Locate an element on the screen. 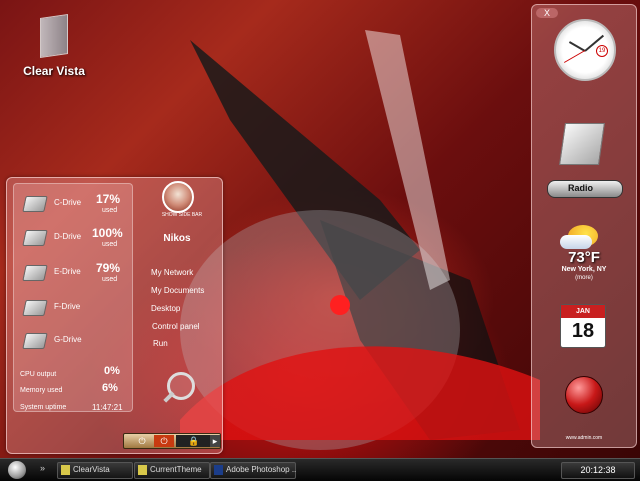 This screenshot has height=481, width=640. calendar-month: JAN is located at coordinates (583, 311).